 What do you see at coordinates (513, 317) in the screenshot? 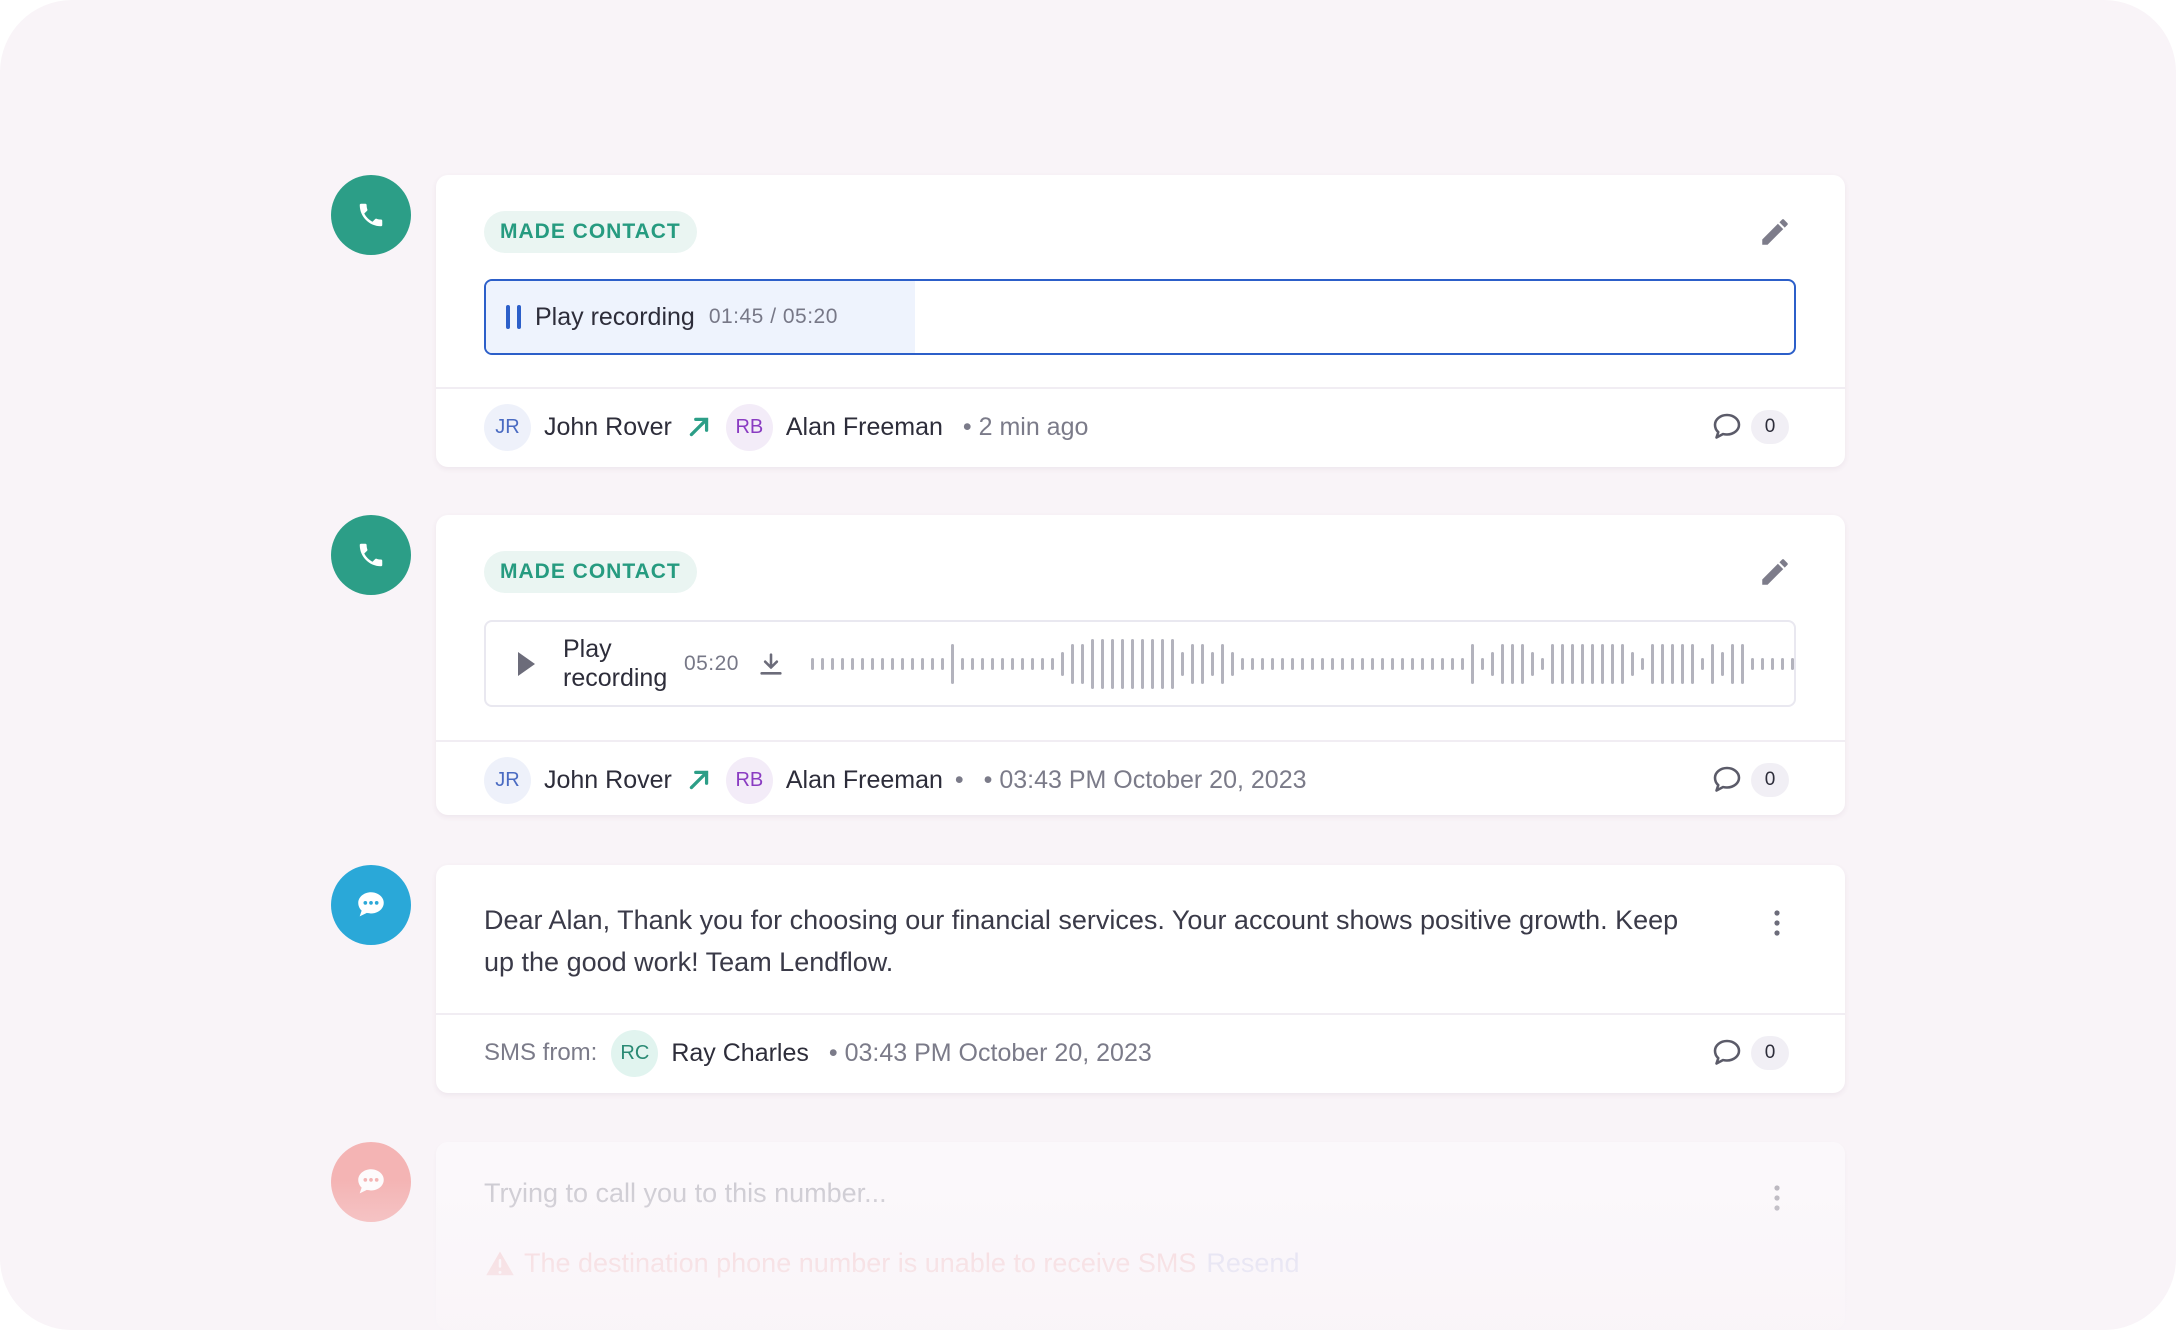
I see `pause-icon` at bounding box center [513, 317].